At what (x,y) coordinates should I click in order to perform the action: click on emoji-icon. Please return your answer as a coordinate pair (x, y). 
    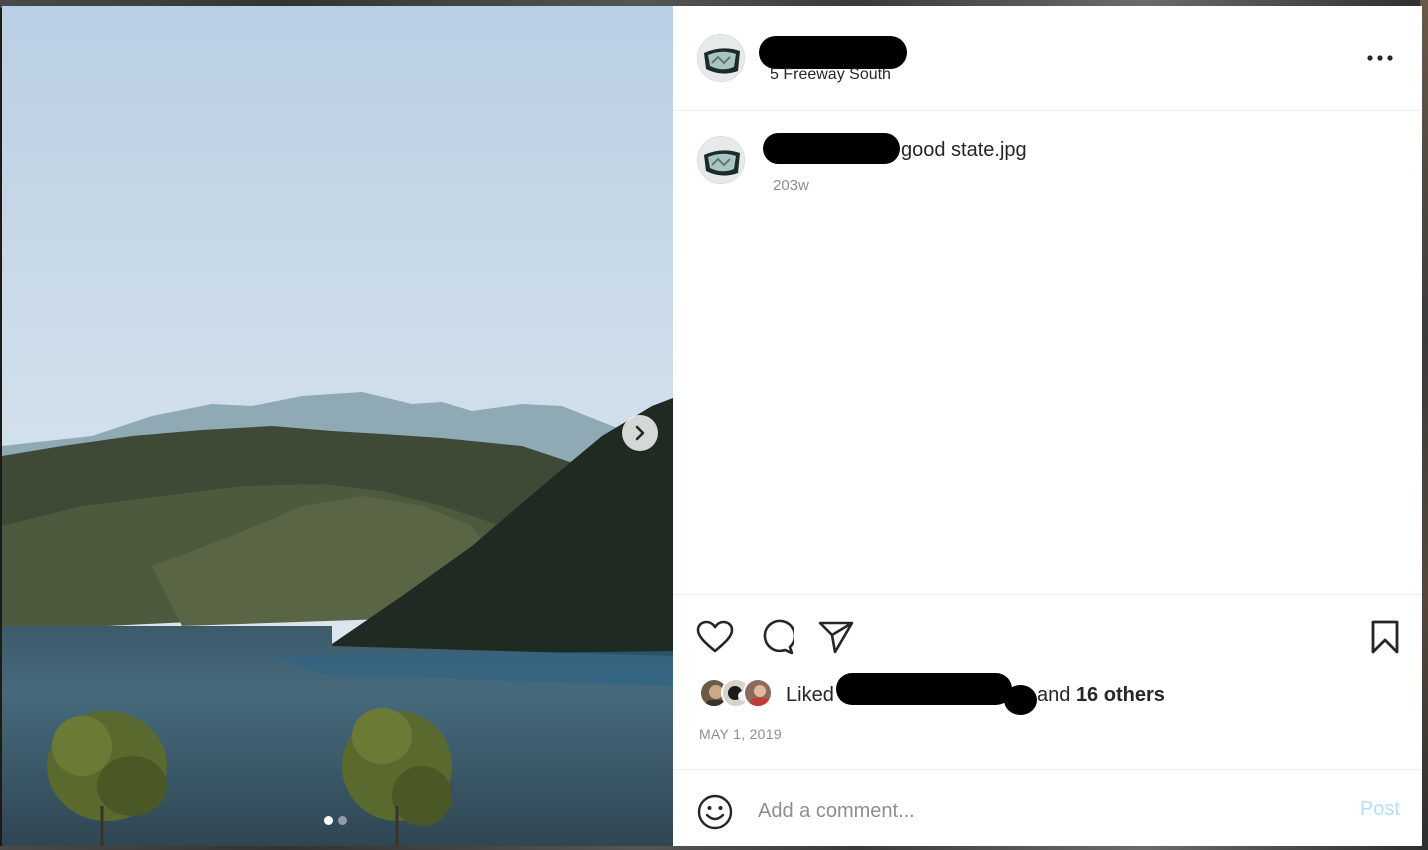
    Looking at the image, I should click on (715, 812).